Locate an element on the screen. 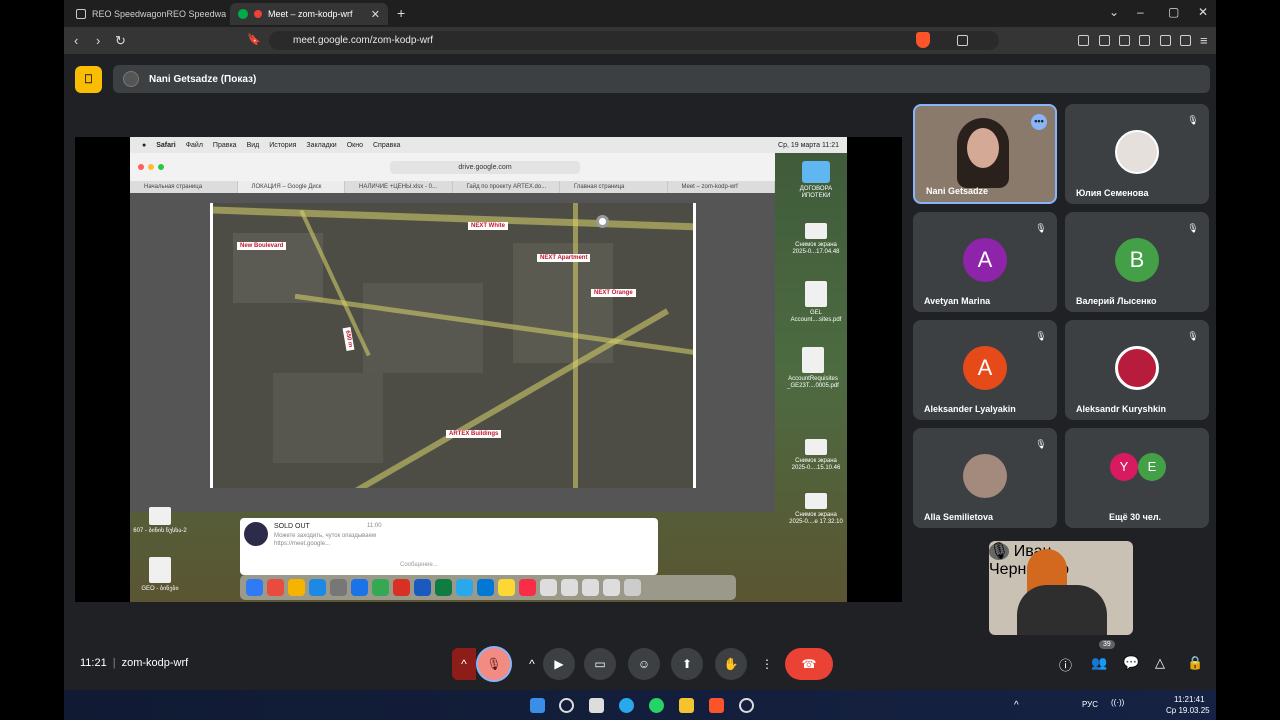  whatsapp-icon is located at coordinates (656, 705).